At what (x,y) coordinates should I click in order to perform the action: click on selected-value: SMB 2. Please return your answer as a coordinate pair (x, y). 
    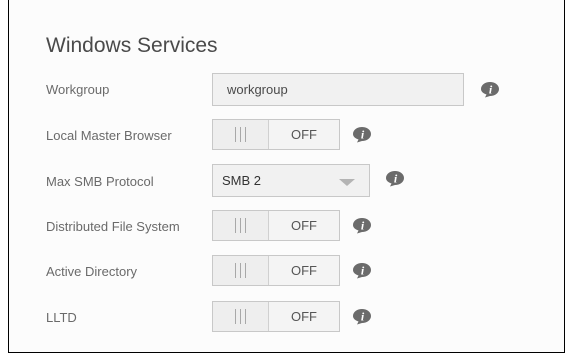
    Looking at the image, I should click on (242, 180).